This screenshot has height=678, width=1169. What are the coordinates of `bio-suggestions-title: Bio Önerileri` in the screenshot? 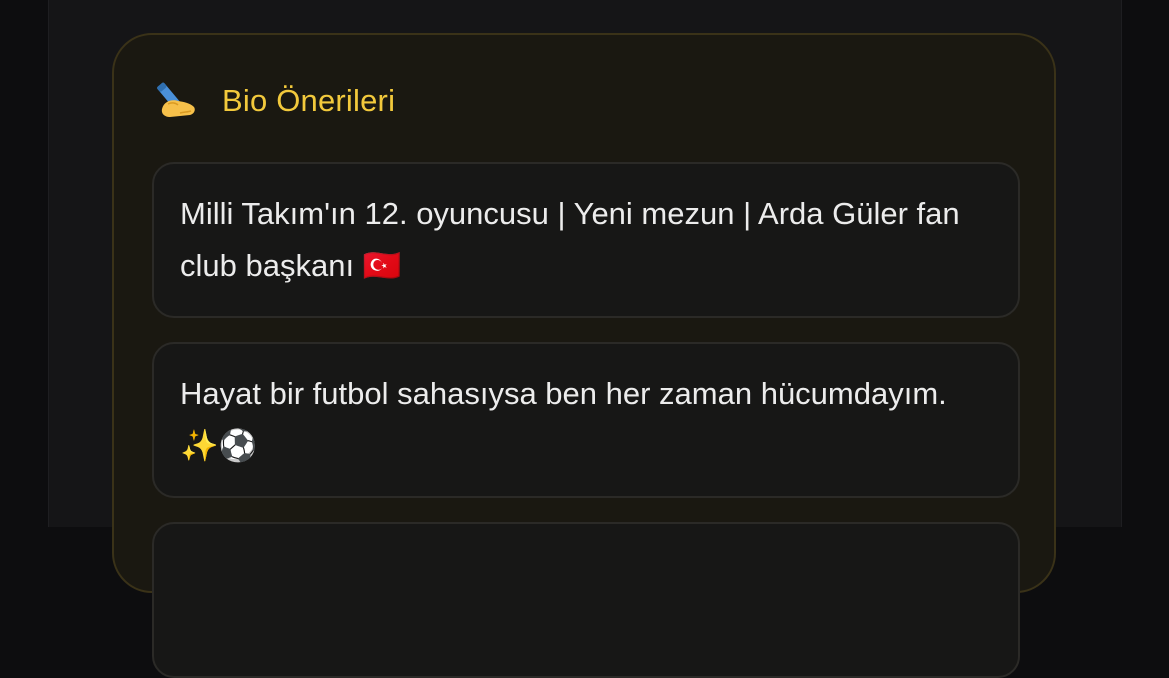 It's located at (309, 100).